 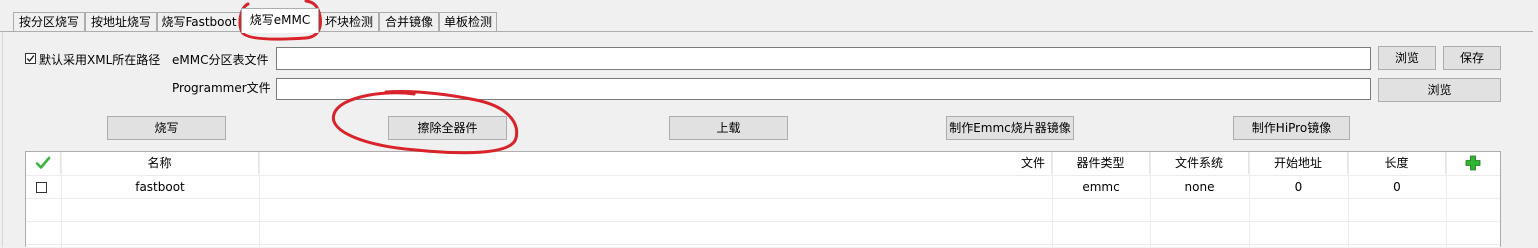 I want to click on partition-table-file-input, so click(x=823, y=58).